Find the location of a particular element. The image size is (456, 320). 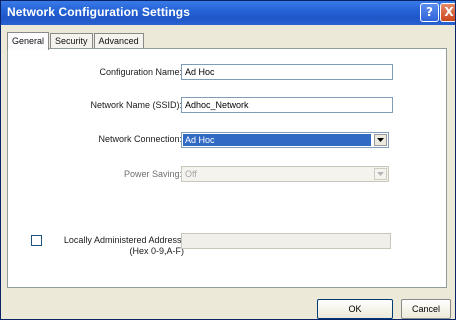

close-icon: X is located at coordinates (449, 12).